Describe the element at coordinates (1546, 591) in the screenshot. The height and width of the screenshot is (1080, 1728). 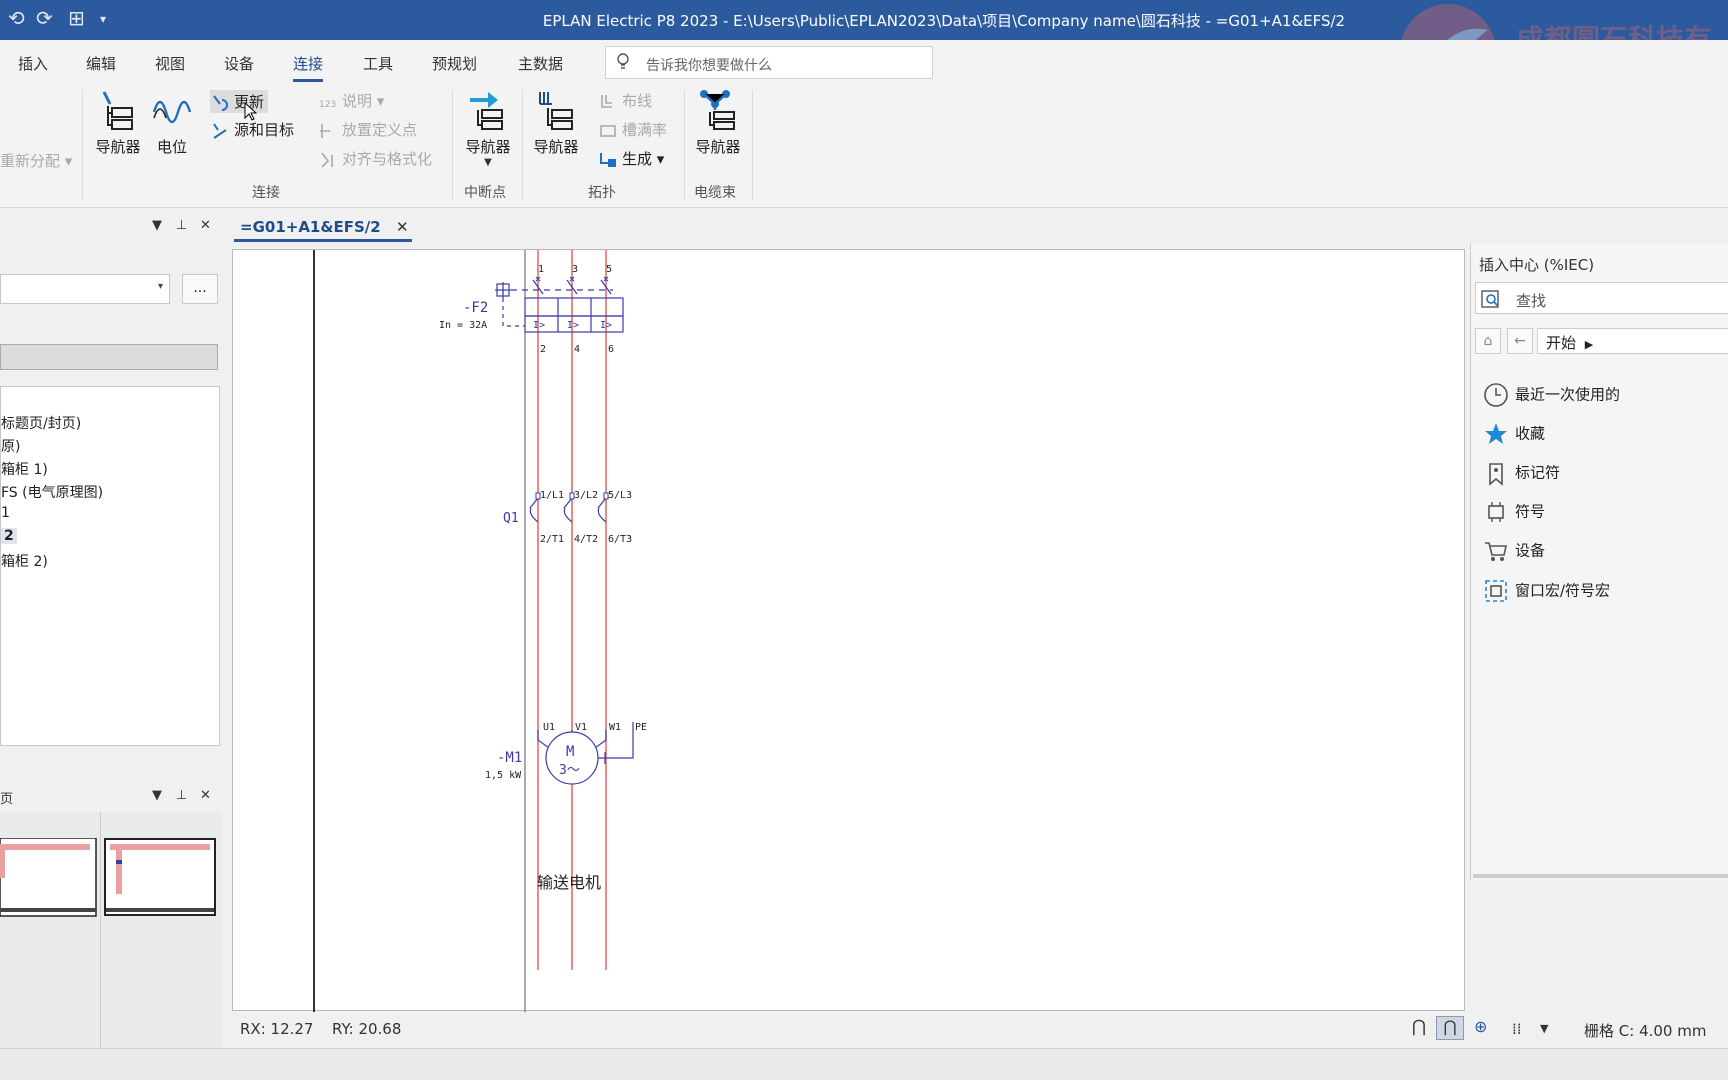
I see `insert-center-item-macros: 窗口宏/符号宏` at that location.